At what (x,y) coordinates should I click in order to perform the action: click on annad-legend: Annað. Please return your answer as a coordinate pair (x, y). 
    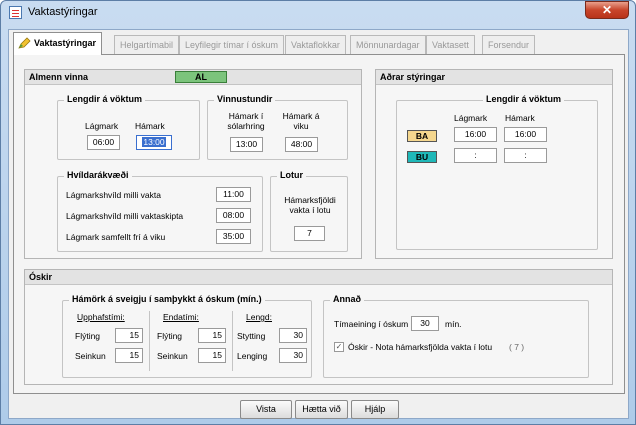
    Looking at the image, I should click on (347, 299).